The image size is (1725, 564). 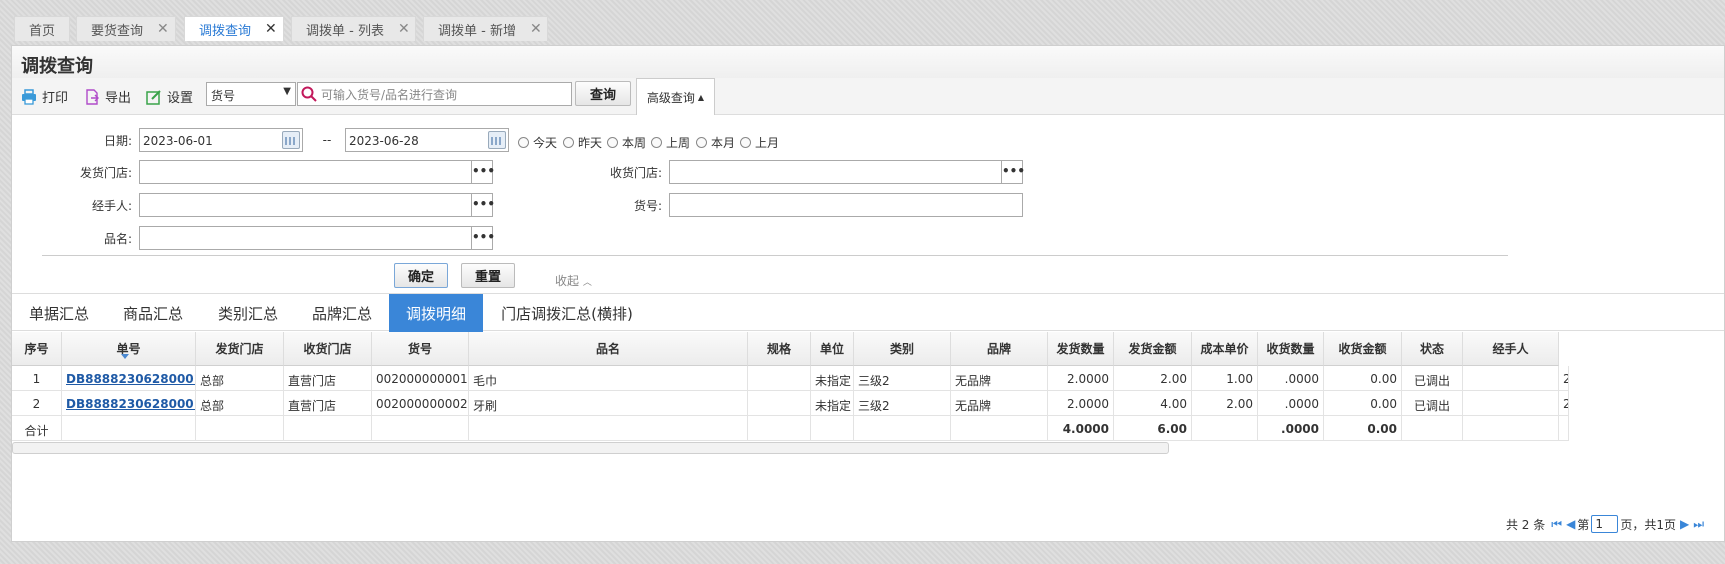 I want to click on tab-transfer-list: 调拨单 - 列表 ✕, so click(x=353, y=28).